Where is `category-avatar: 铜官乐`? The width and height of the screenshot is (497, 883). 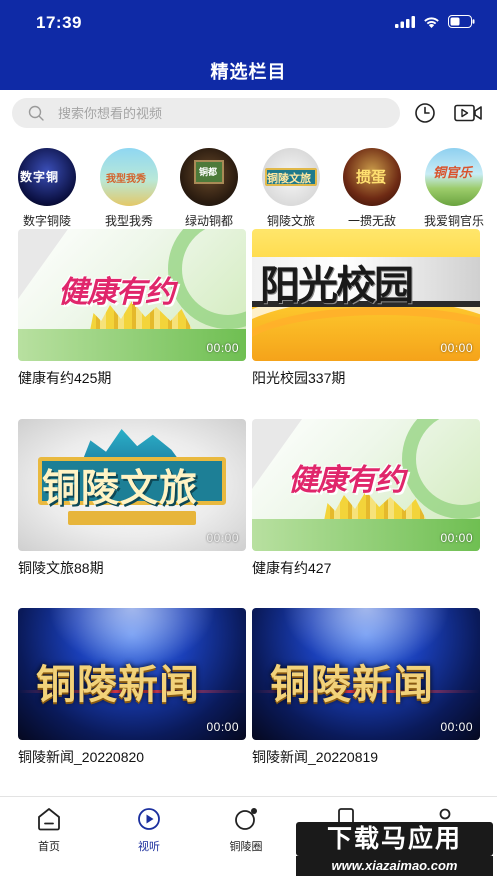
category-avatar: 铜官乐 is located at coordinates (454, 177).